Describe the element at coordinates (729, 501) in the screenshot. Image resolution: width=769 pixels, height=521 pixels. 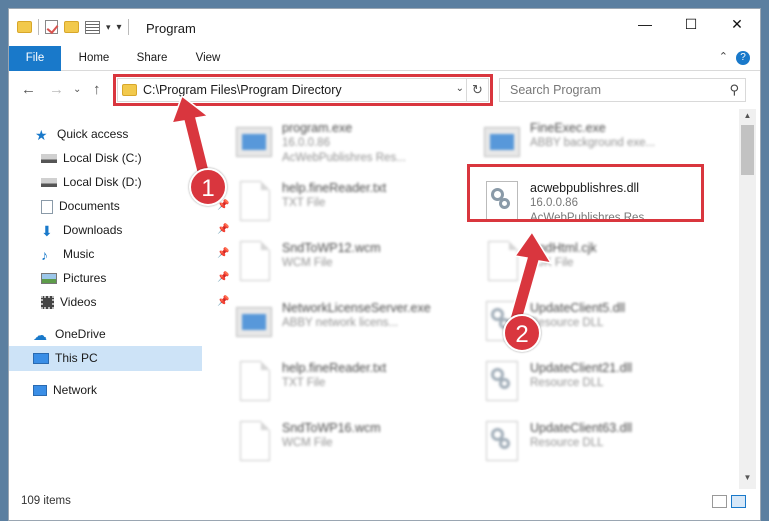
I see `view-switcher` at that location.